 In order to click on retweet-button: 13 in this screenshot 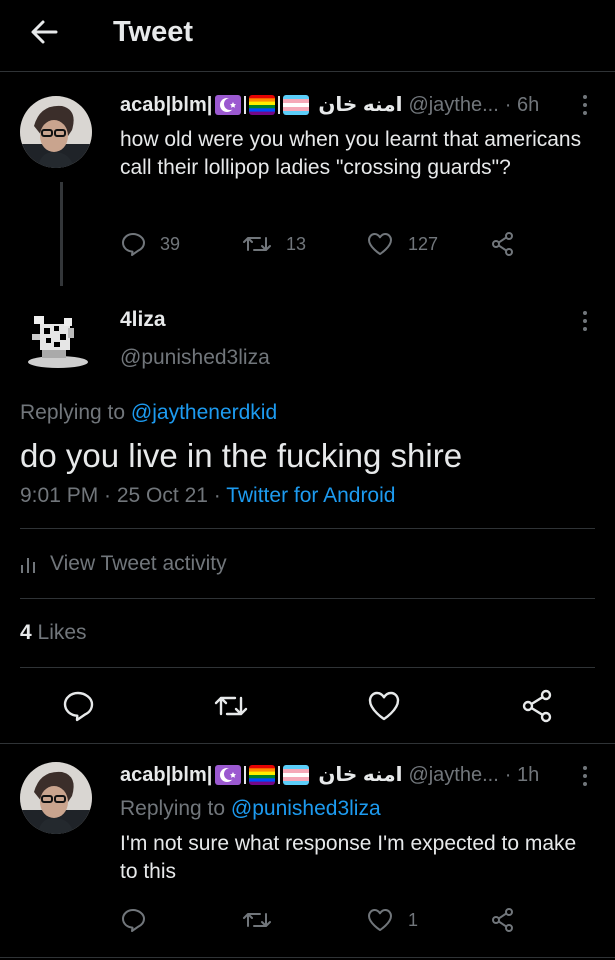, I will do `click(304, 244)`.